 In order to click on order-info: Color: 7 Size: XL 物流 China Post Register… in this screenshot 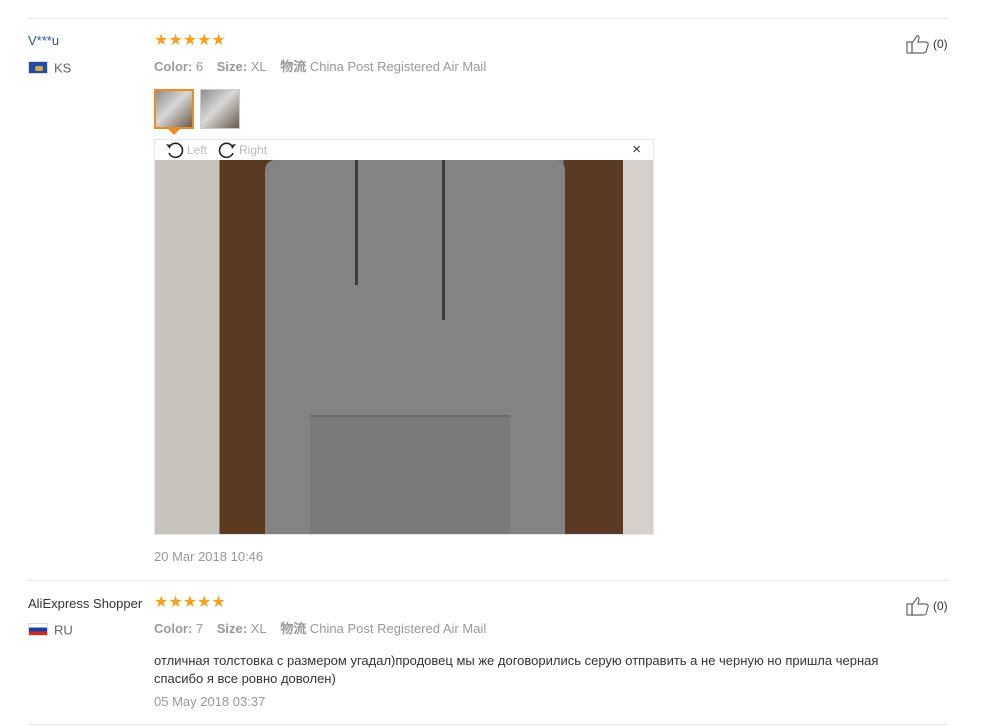, I will do `click(320, 627)`.